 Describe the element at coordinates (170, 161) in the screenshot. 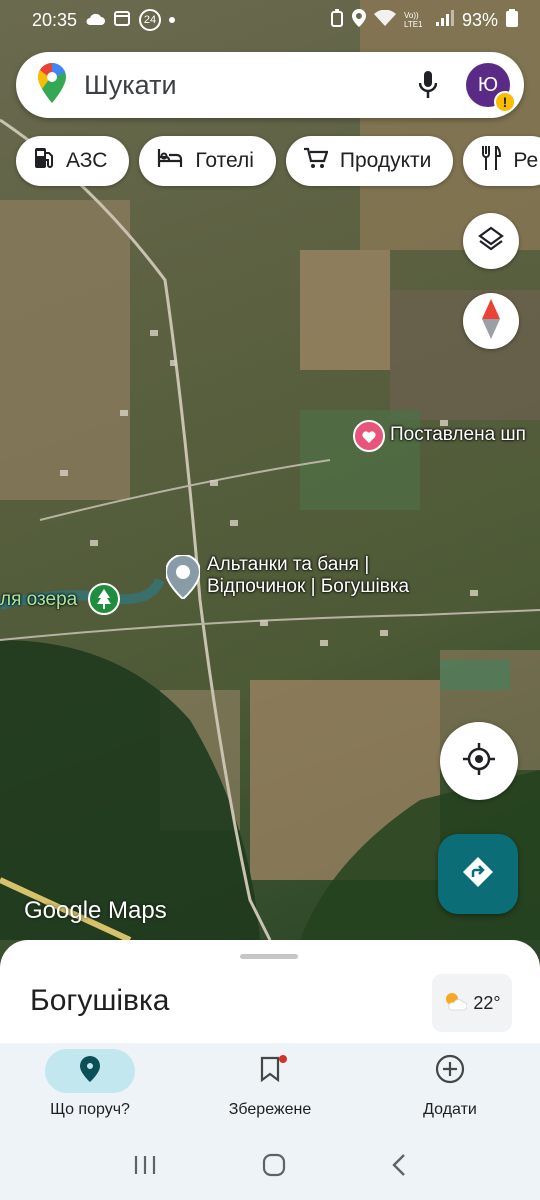

I see `hotel-icon` at that location.